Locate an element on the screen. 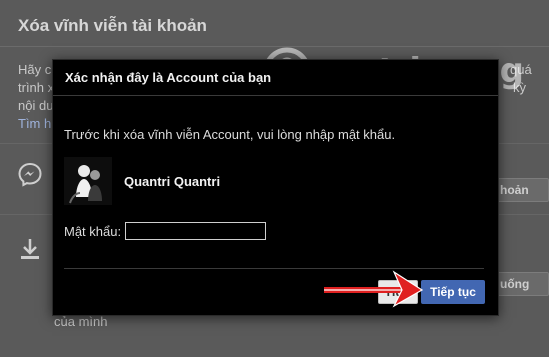 This screenshot has height=357, width=549. page-title: Xóa vĩnh viễn tài khoản is located at coordinates (112, 25).